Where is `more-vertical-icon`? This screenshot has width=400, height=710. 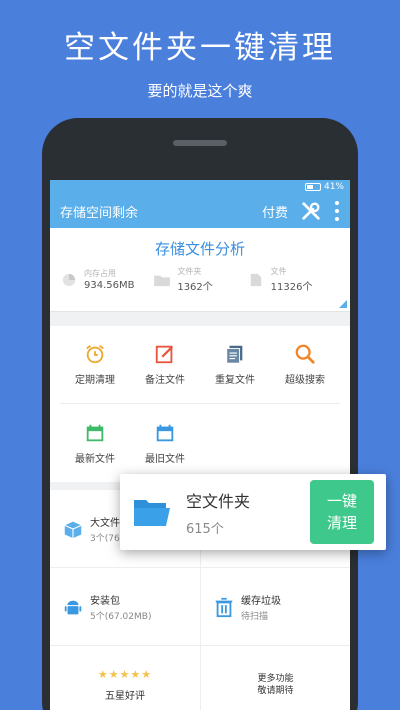
more-vertical-icon is located at coordinates (337, 211).